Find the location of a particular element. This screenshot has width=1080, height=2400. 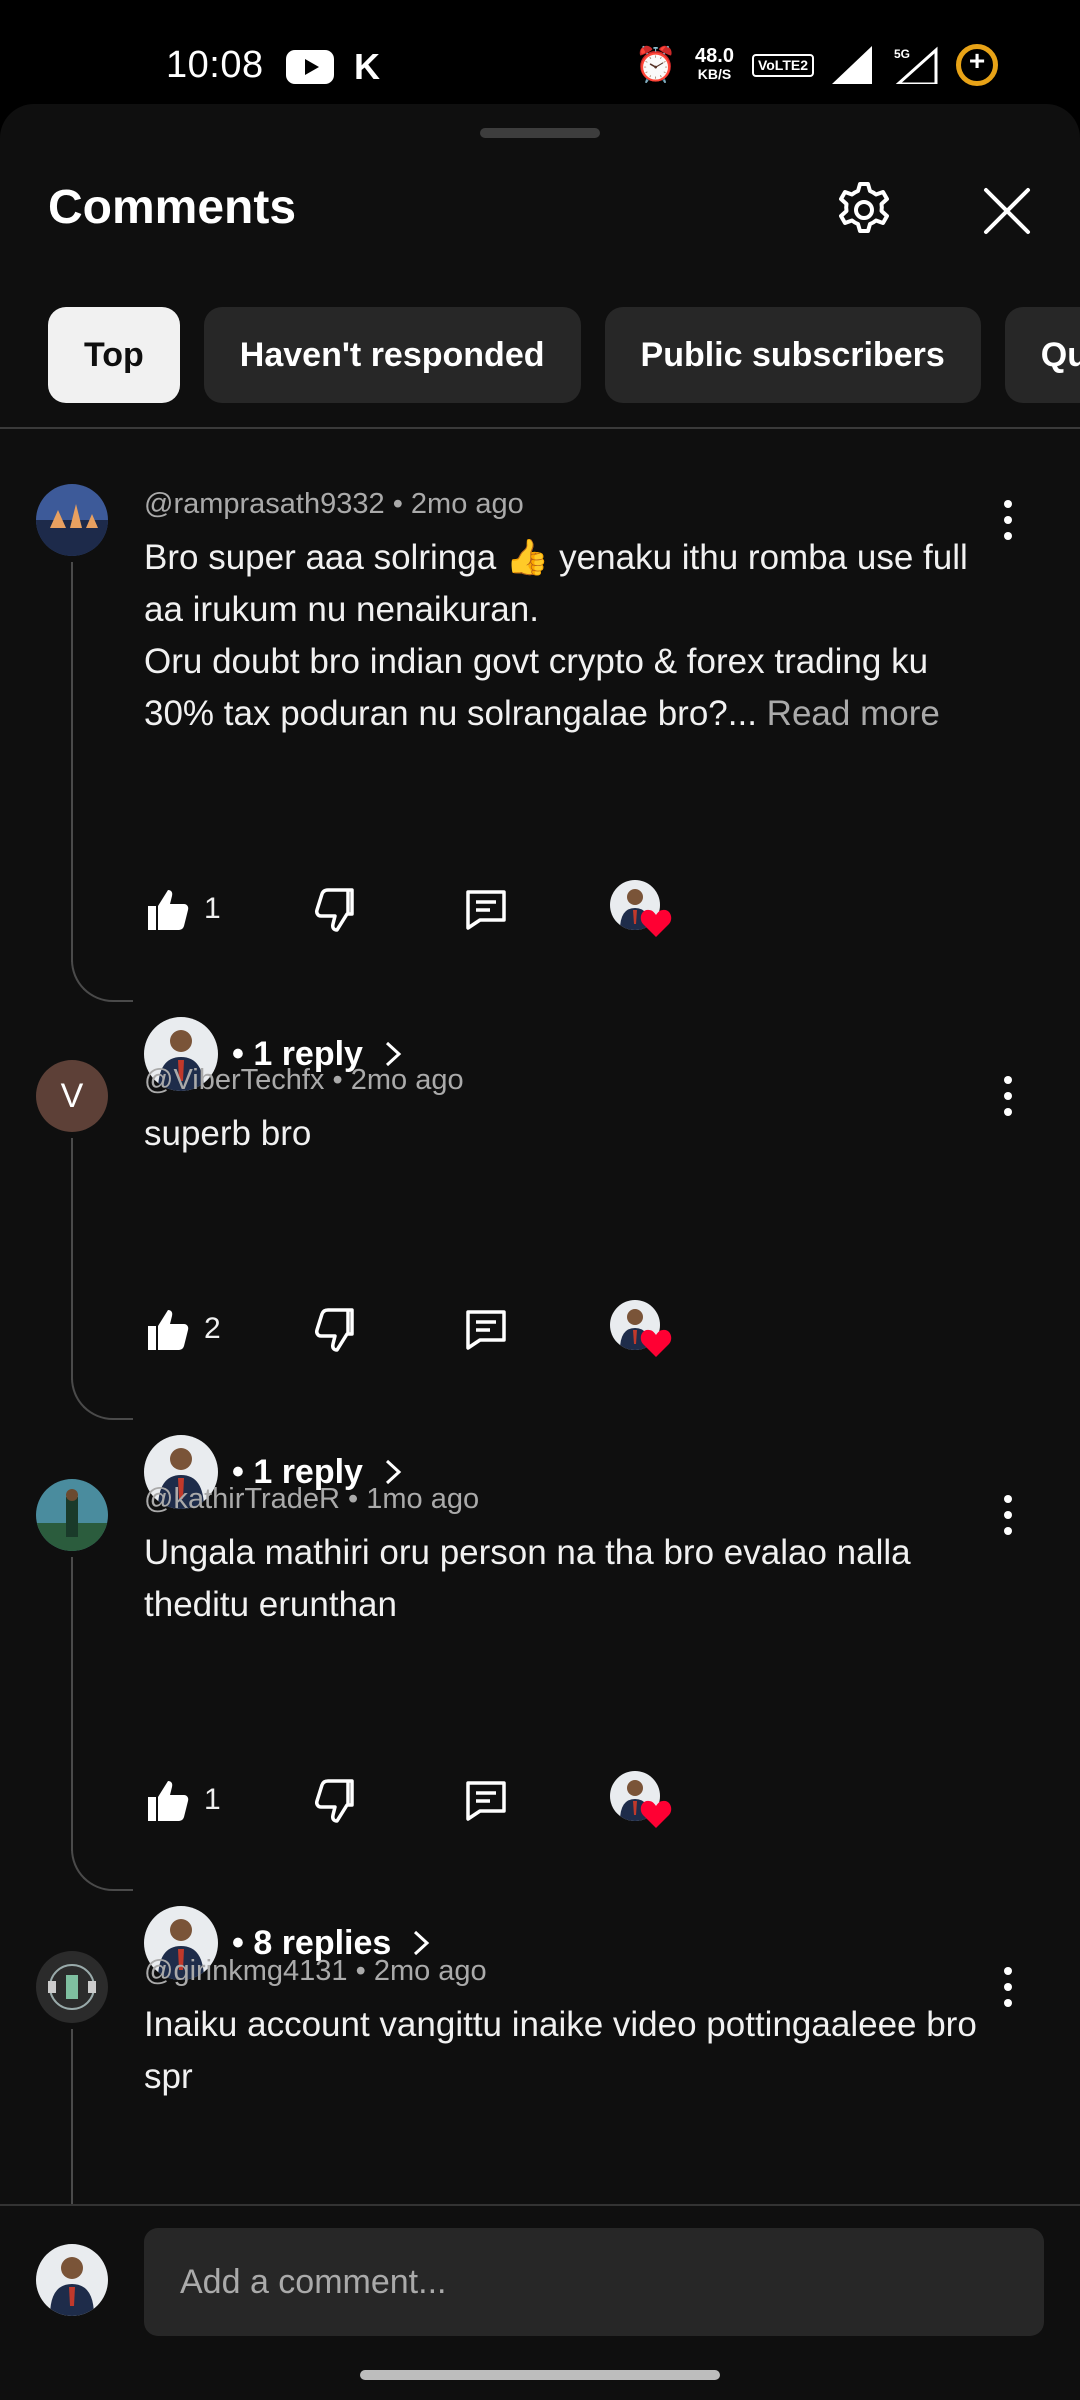

comment-author: @ViberTechfx is located at coordinates (234, 1080).